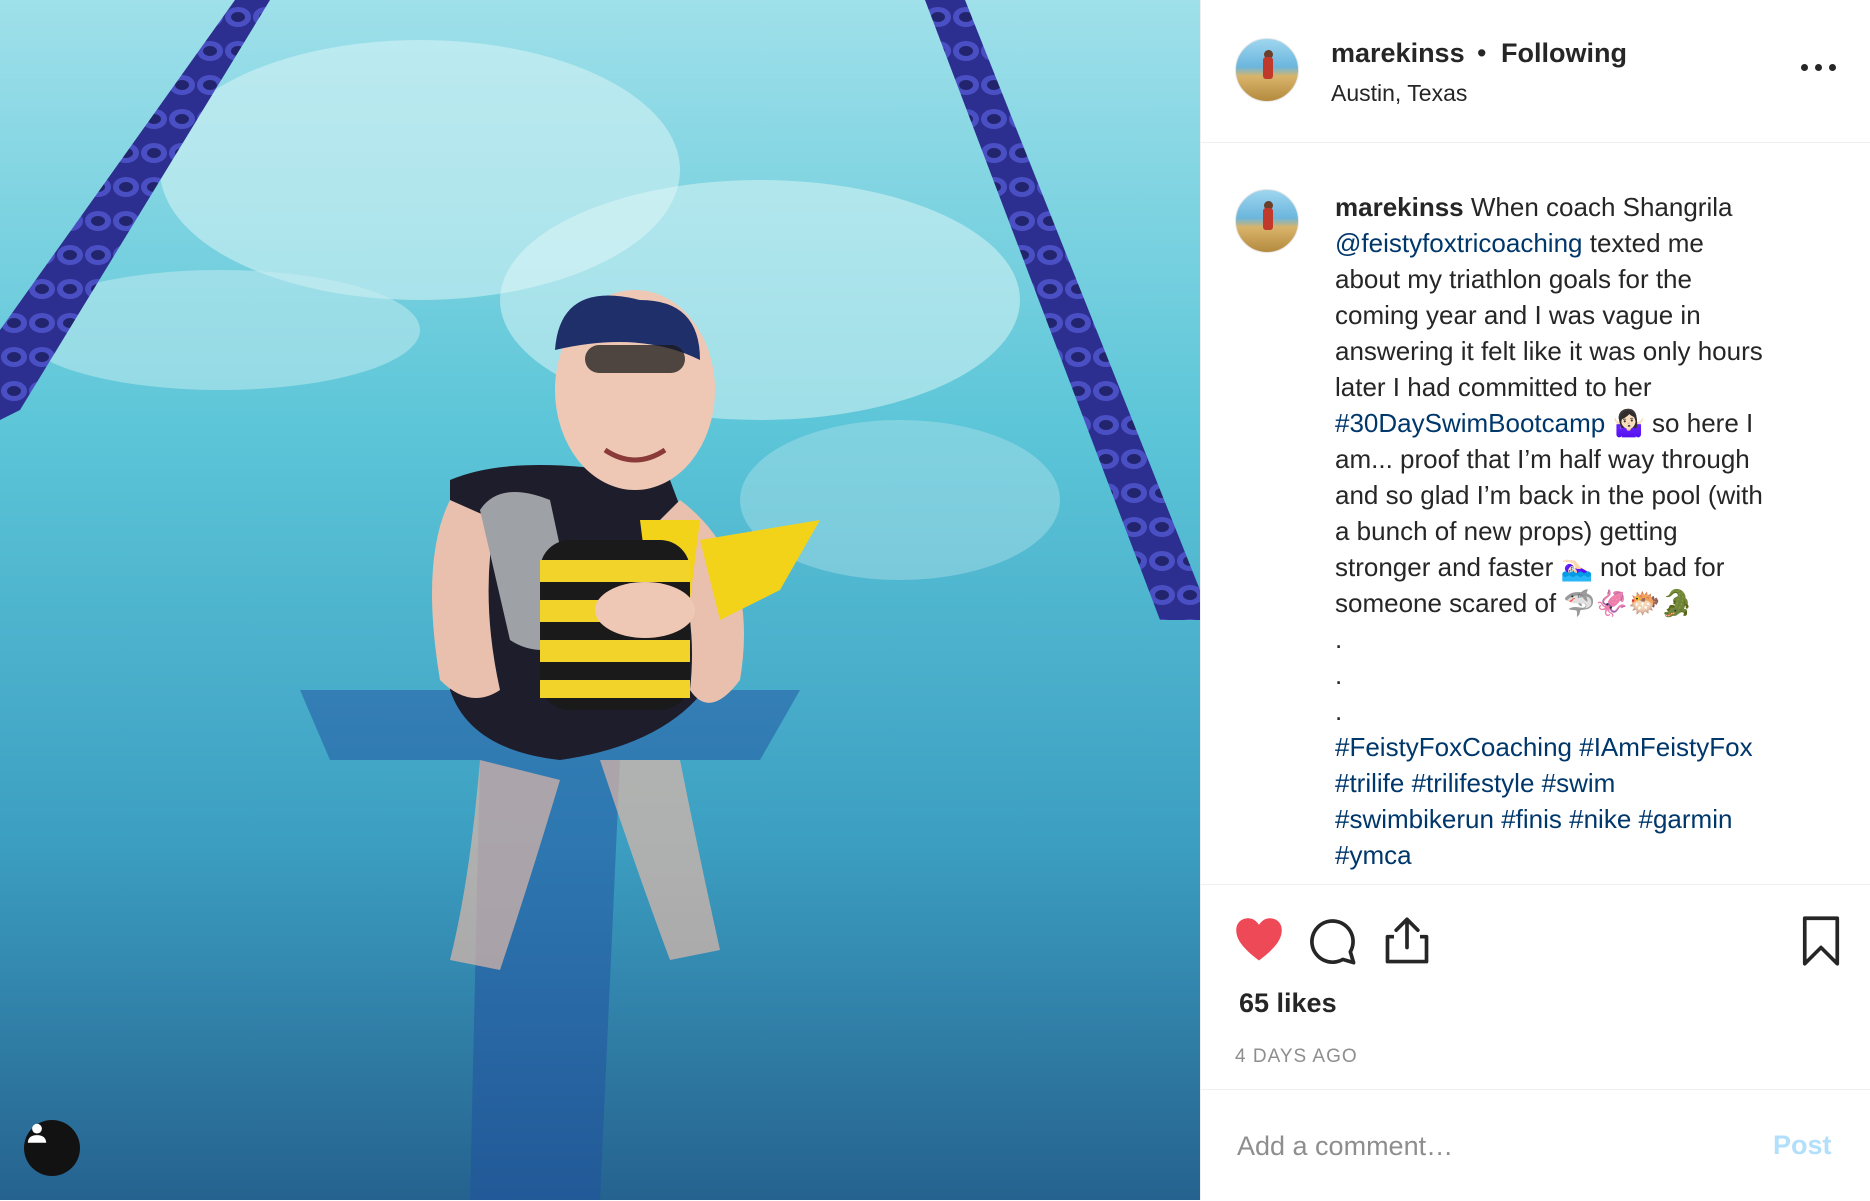 Image resolution: width=1870 pixels, height=1201 pixels. I want to click on comment-input, so click(1477, 1146).